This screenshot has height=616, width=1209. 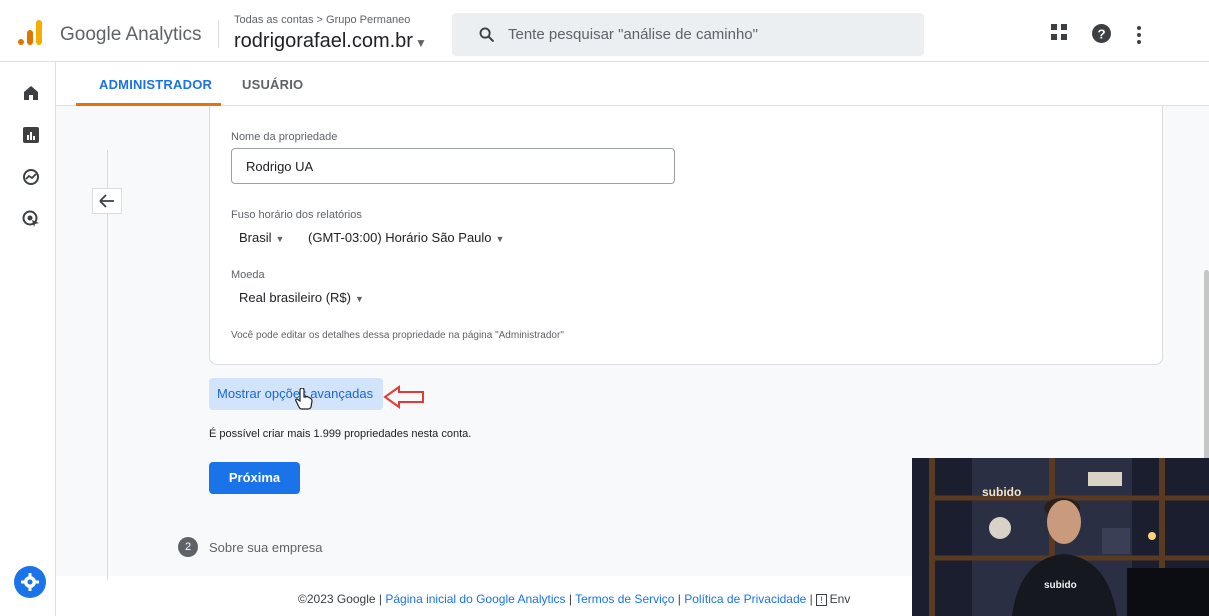 I want to click on next-button: Próxima, so click(x=254, y=478).